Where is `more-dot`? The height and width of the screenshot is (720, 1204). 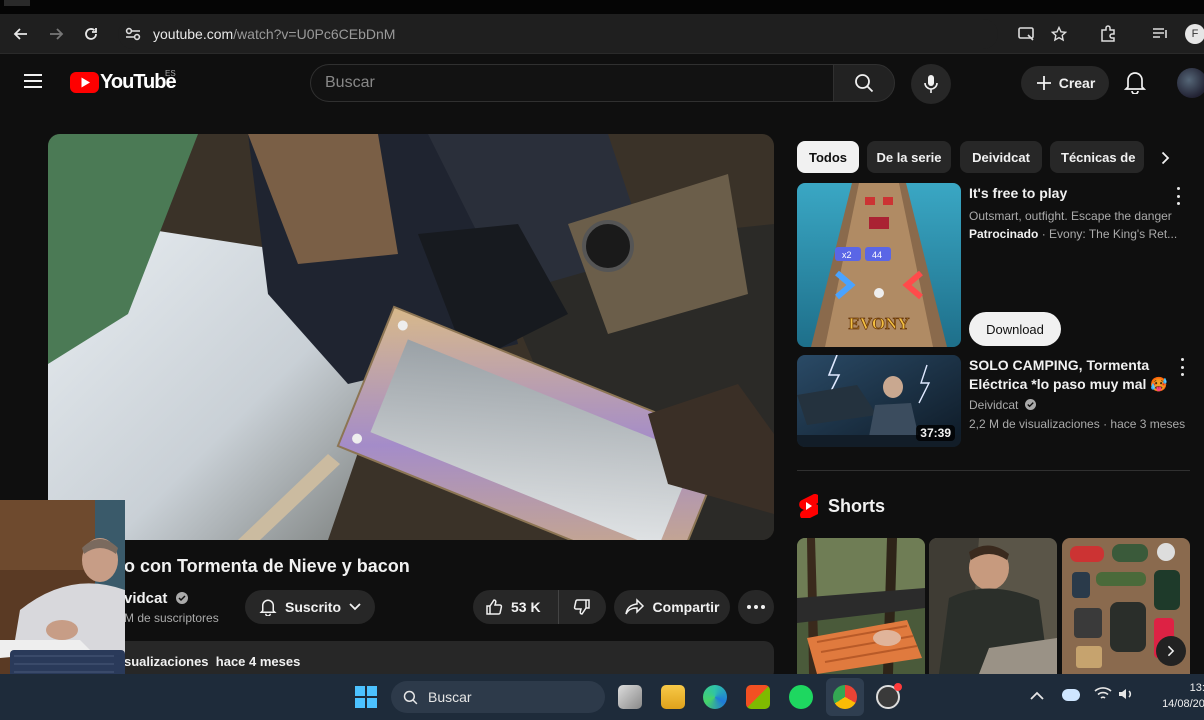 more-dot is located at coordinates (756, 607).